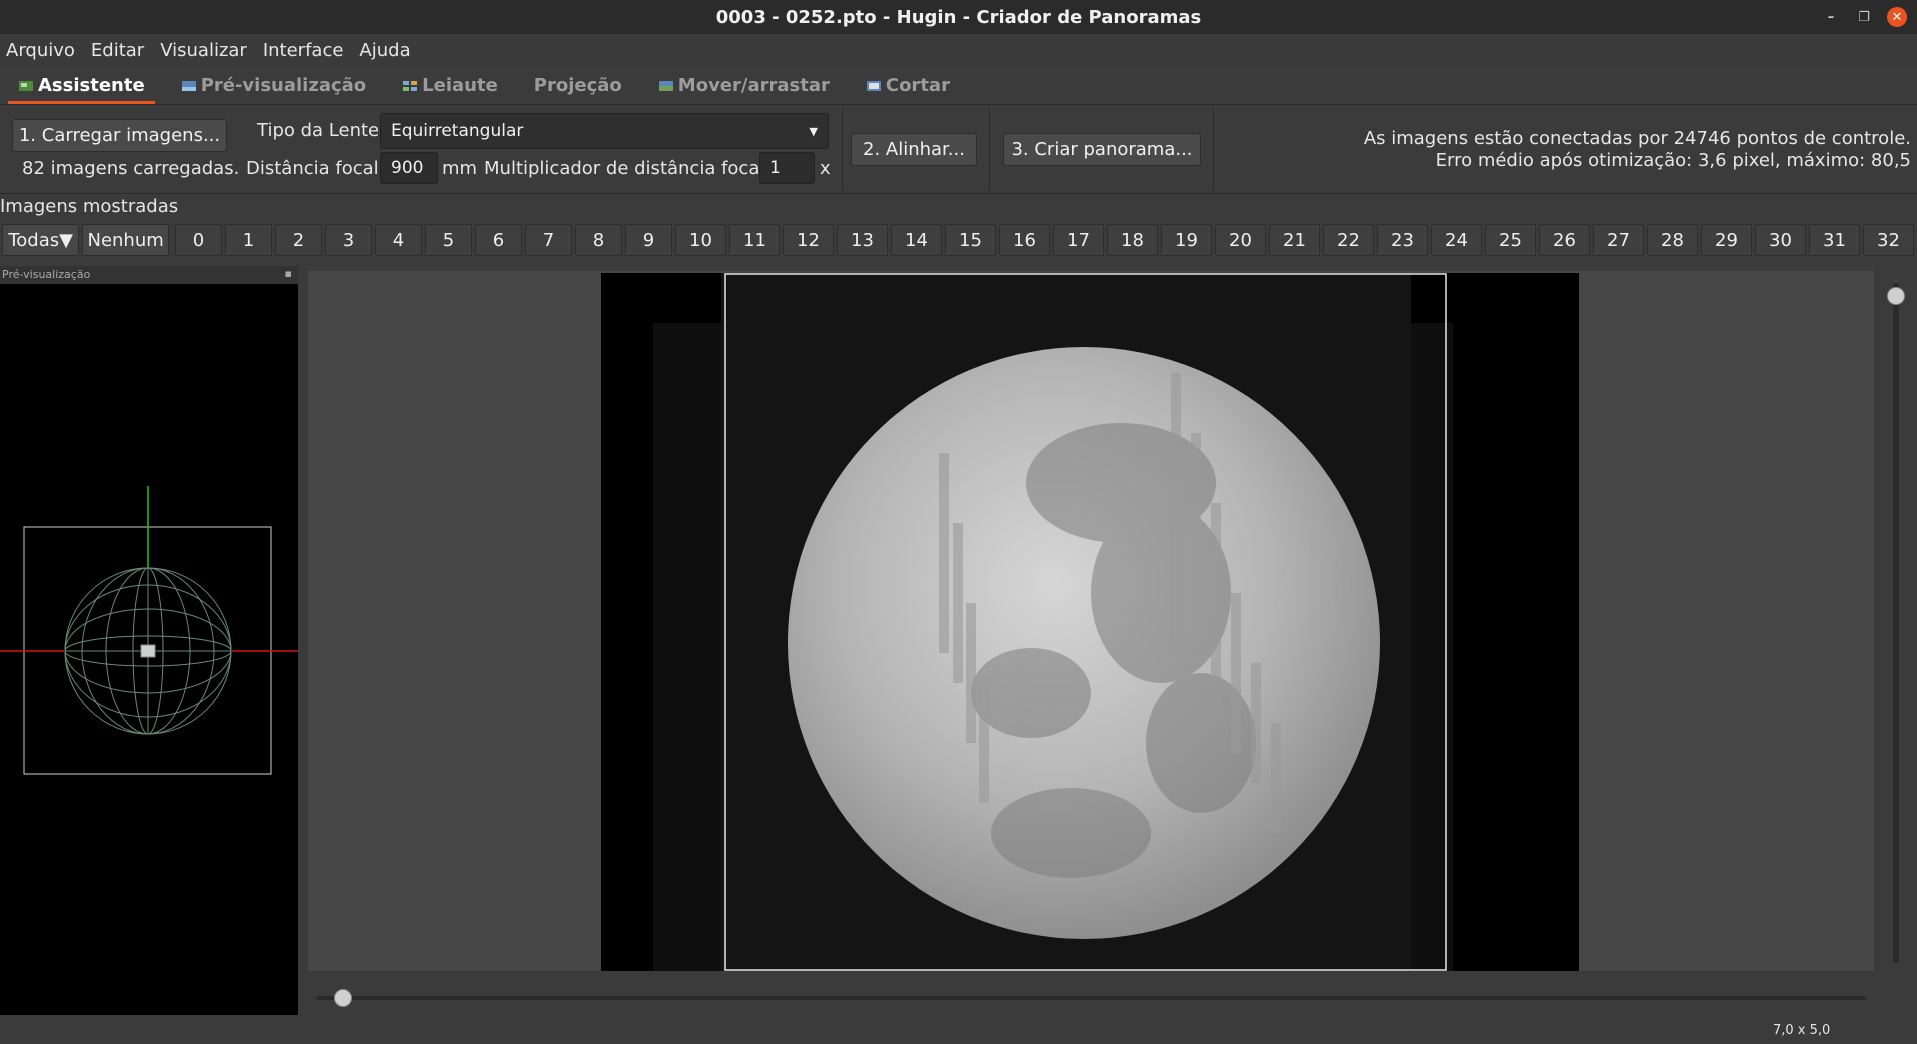  What do you see at coordinates (41, 50) in the screenshot?
I see `menu-arquivo: Arquivo` at bounding box center [41, 50].